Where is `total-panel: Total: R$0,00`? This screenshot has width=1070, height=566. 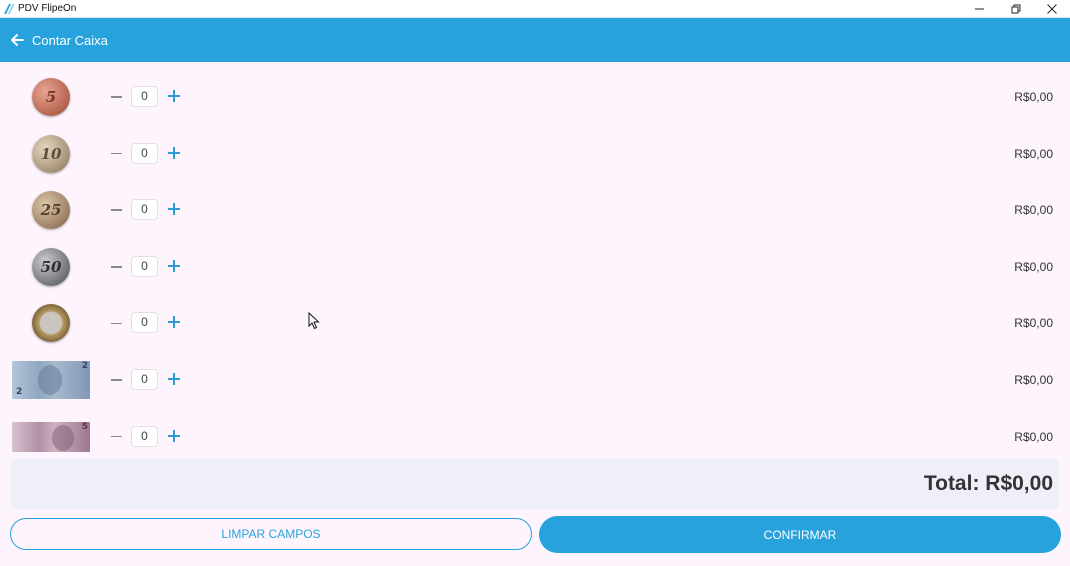 total-panel: Total: R$0,00 is located at coordinates (535, 484).